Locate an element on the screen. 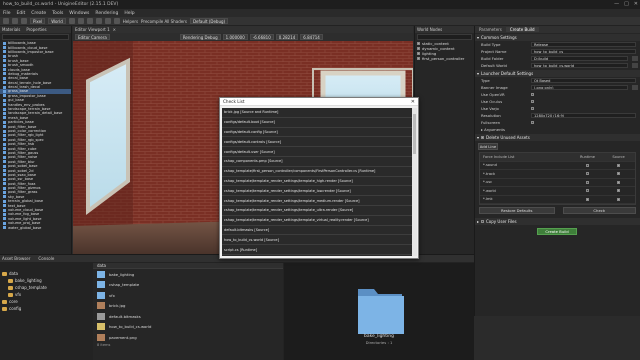  include-pattern-field: *.track is located at coordinates (526, 174).